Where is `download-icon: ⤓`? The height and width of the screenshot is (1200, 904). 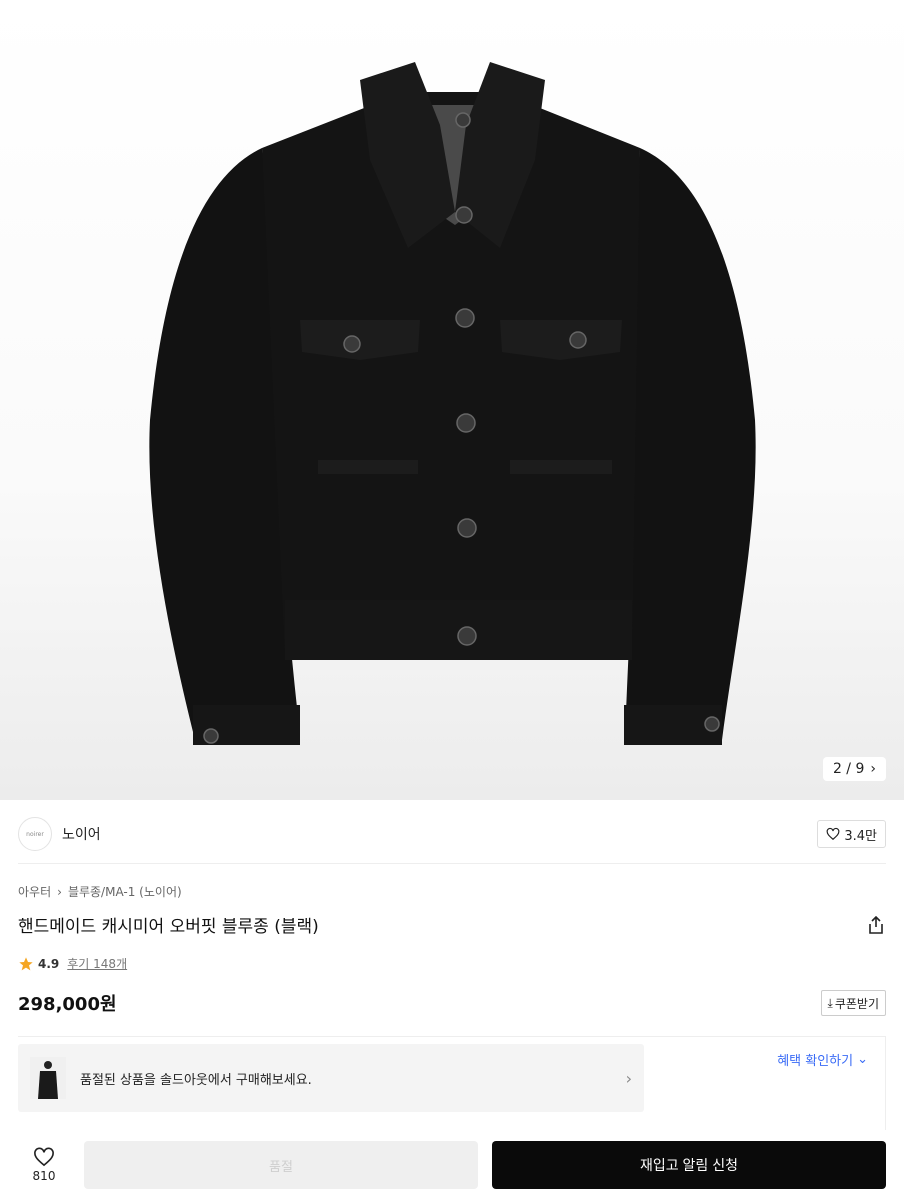 download-icon: ⤓ is located at coordinates (830, 1002).